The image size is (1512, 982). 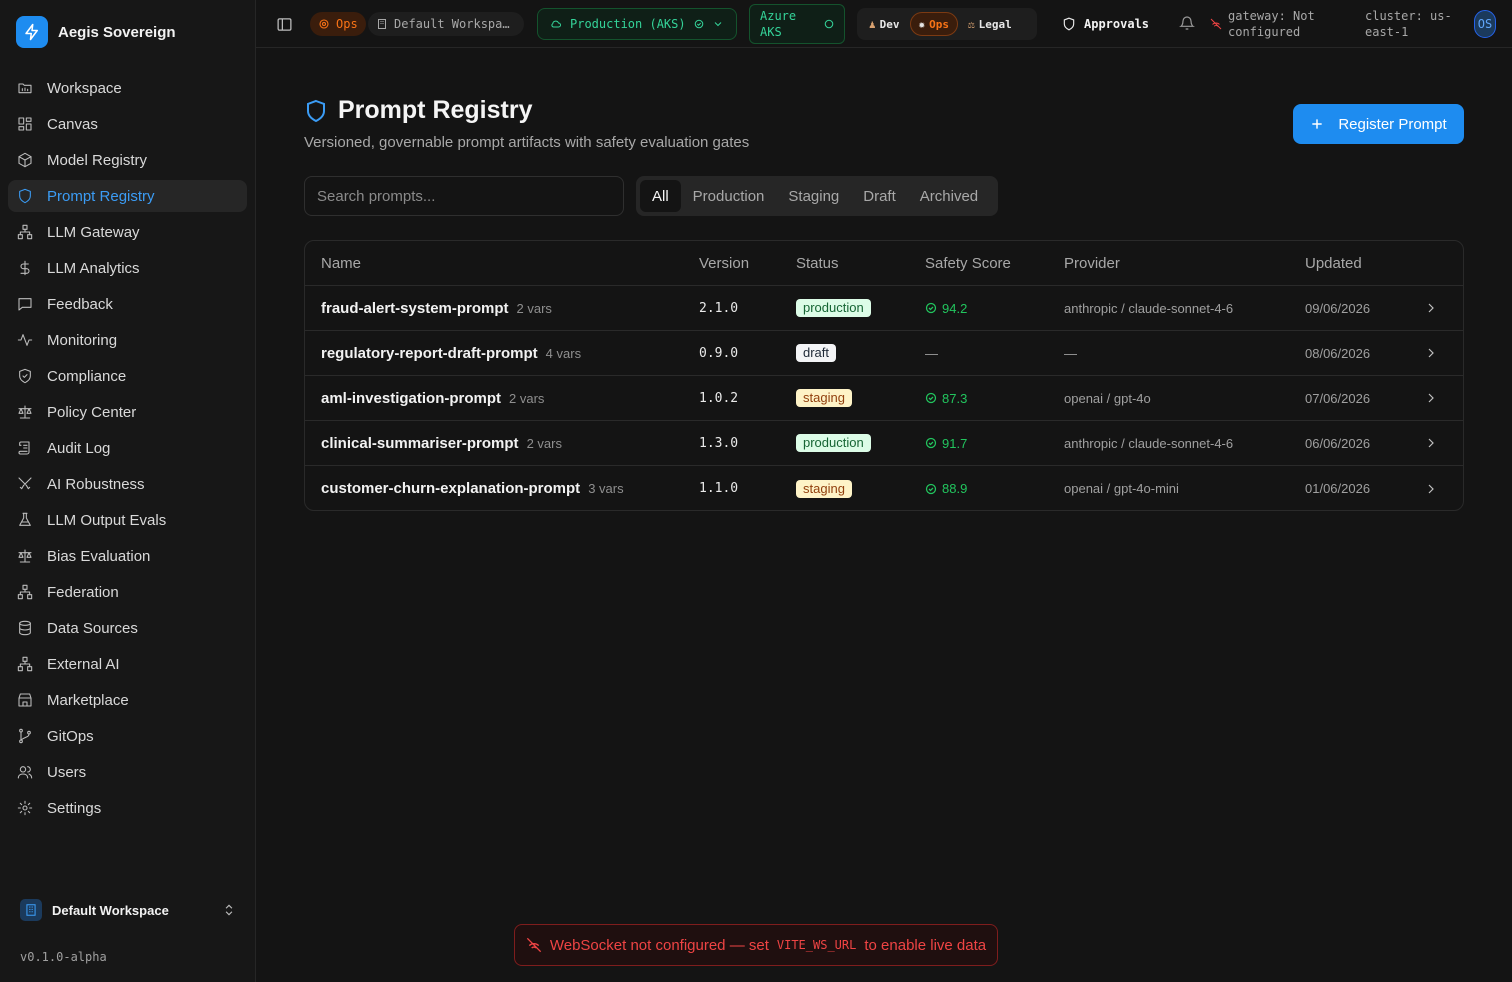 What do you see at coordinates (534, 308) in the screenshot?
I see `prompt-vars: 2 vars` at bounding box center [534, 308].